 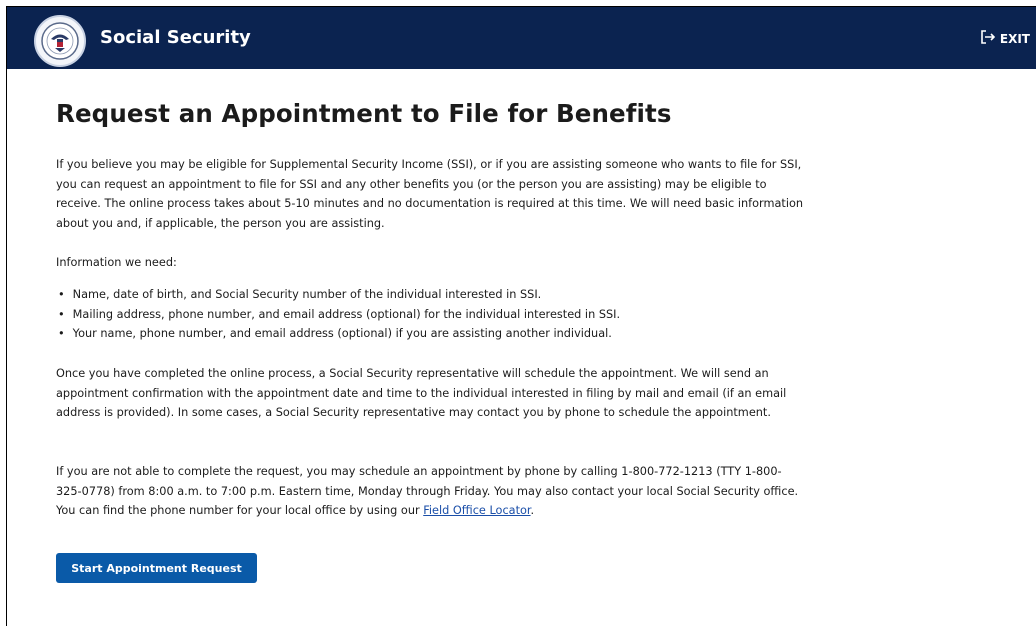 I want to click on start-appointment-request-button: Start Appointment Request, so click(x=156, y=568).